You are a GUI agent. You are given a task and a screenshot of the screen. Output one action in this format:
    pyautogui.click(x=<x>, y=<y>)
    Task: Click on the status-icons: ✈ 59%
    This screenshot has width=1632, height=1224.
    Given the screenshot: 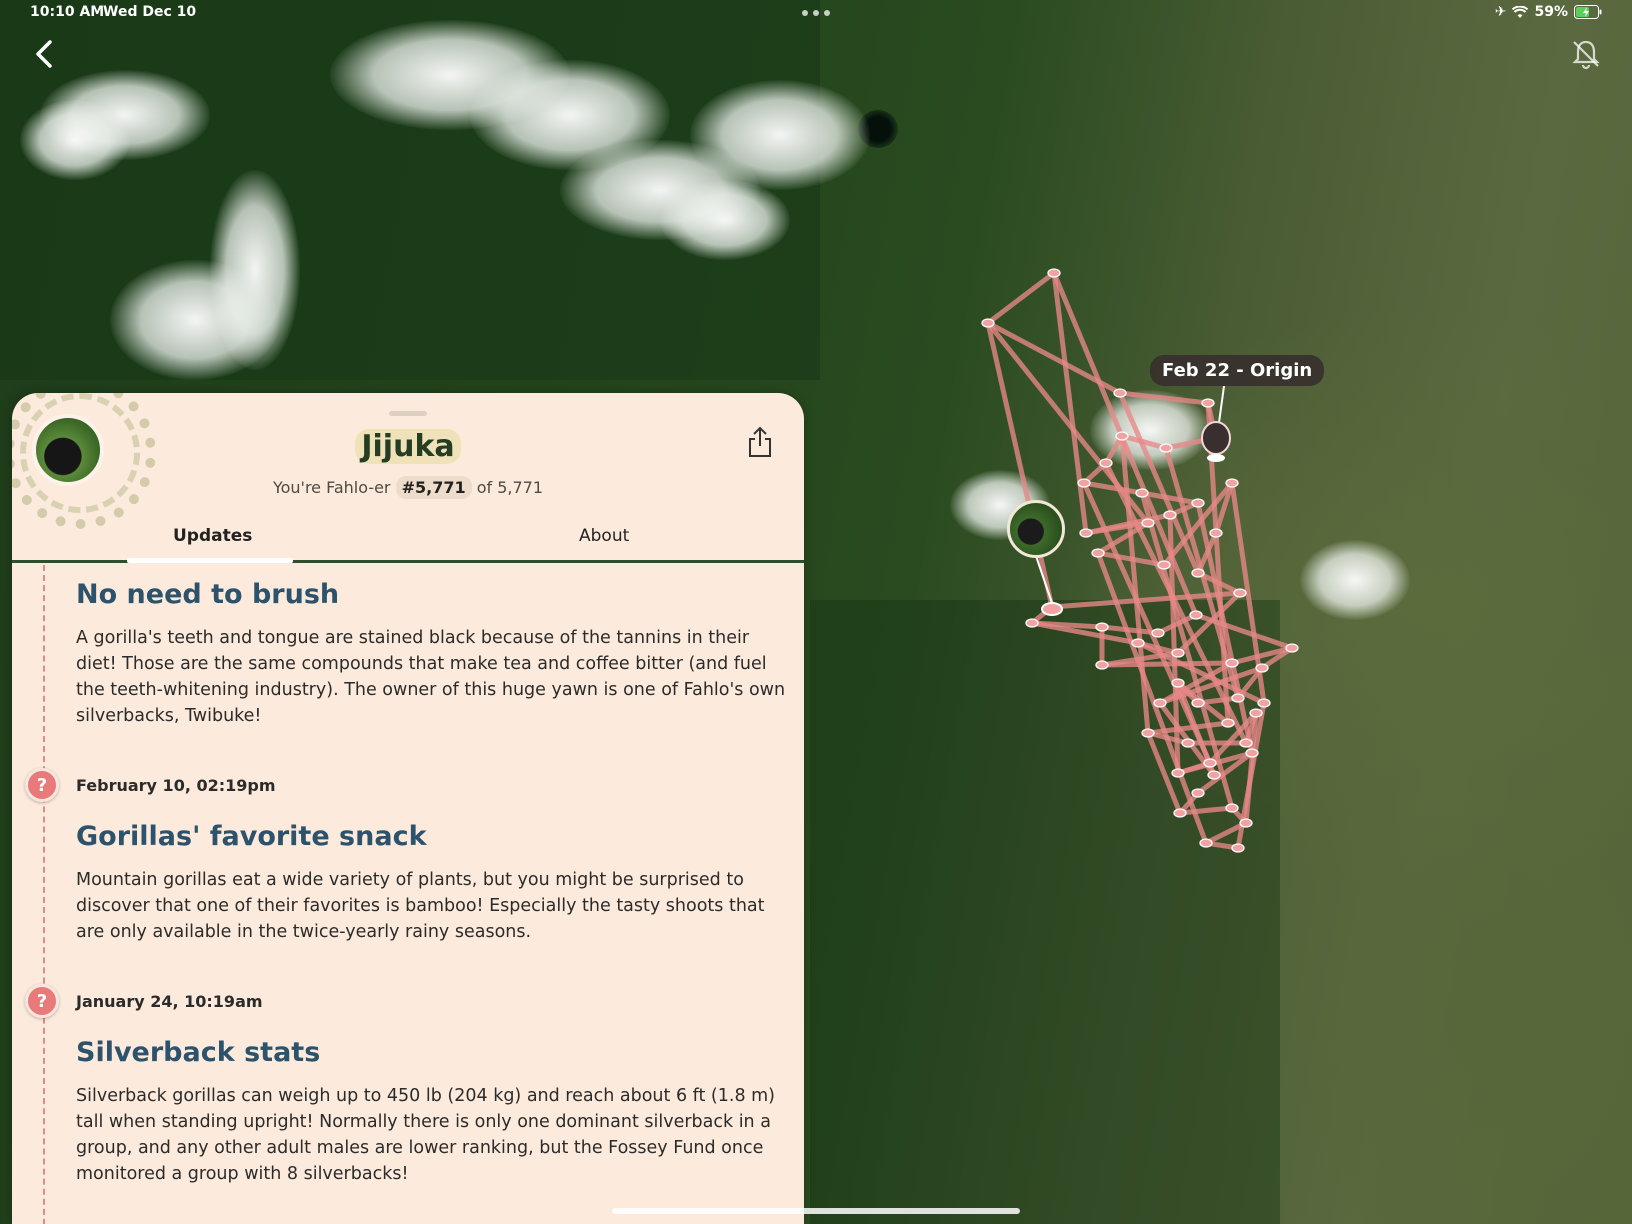 What is the action you would take?
    pyautogui.click(x=1548, y=12)
    